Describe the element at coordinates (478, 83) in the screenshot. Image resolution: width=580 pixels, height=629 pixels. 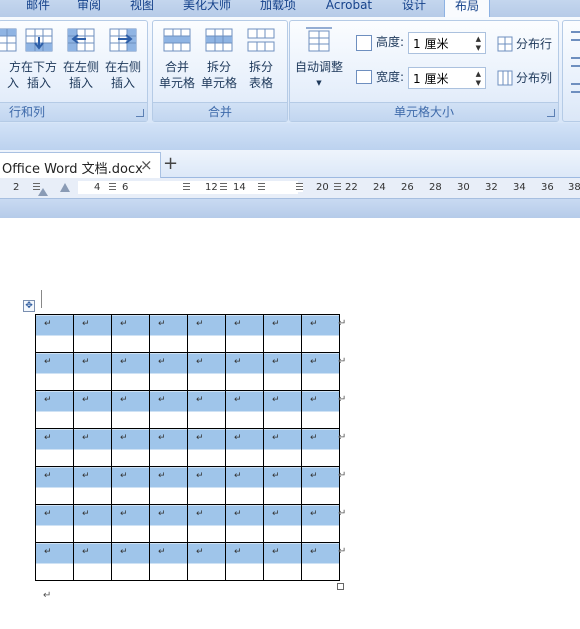
I see `width-down-icon: ▼` at that location.